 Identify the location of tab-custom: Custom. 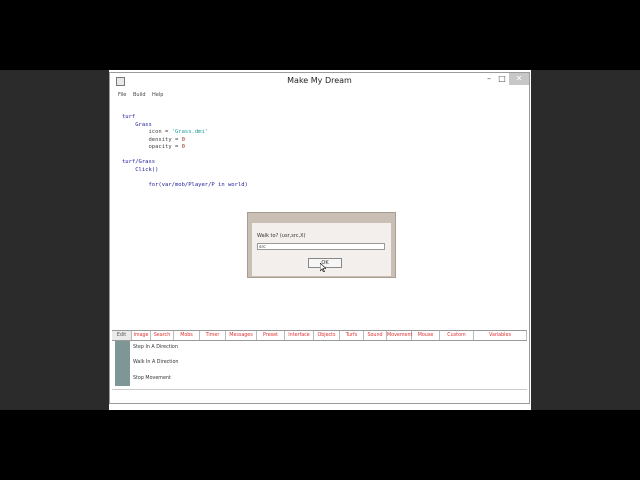
(457, 335).